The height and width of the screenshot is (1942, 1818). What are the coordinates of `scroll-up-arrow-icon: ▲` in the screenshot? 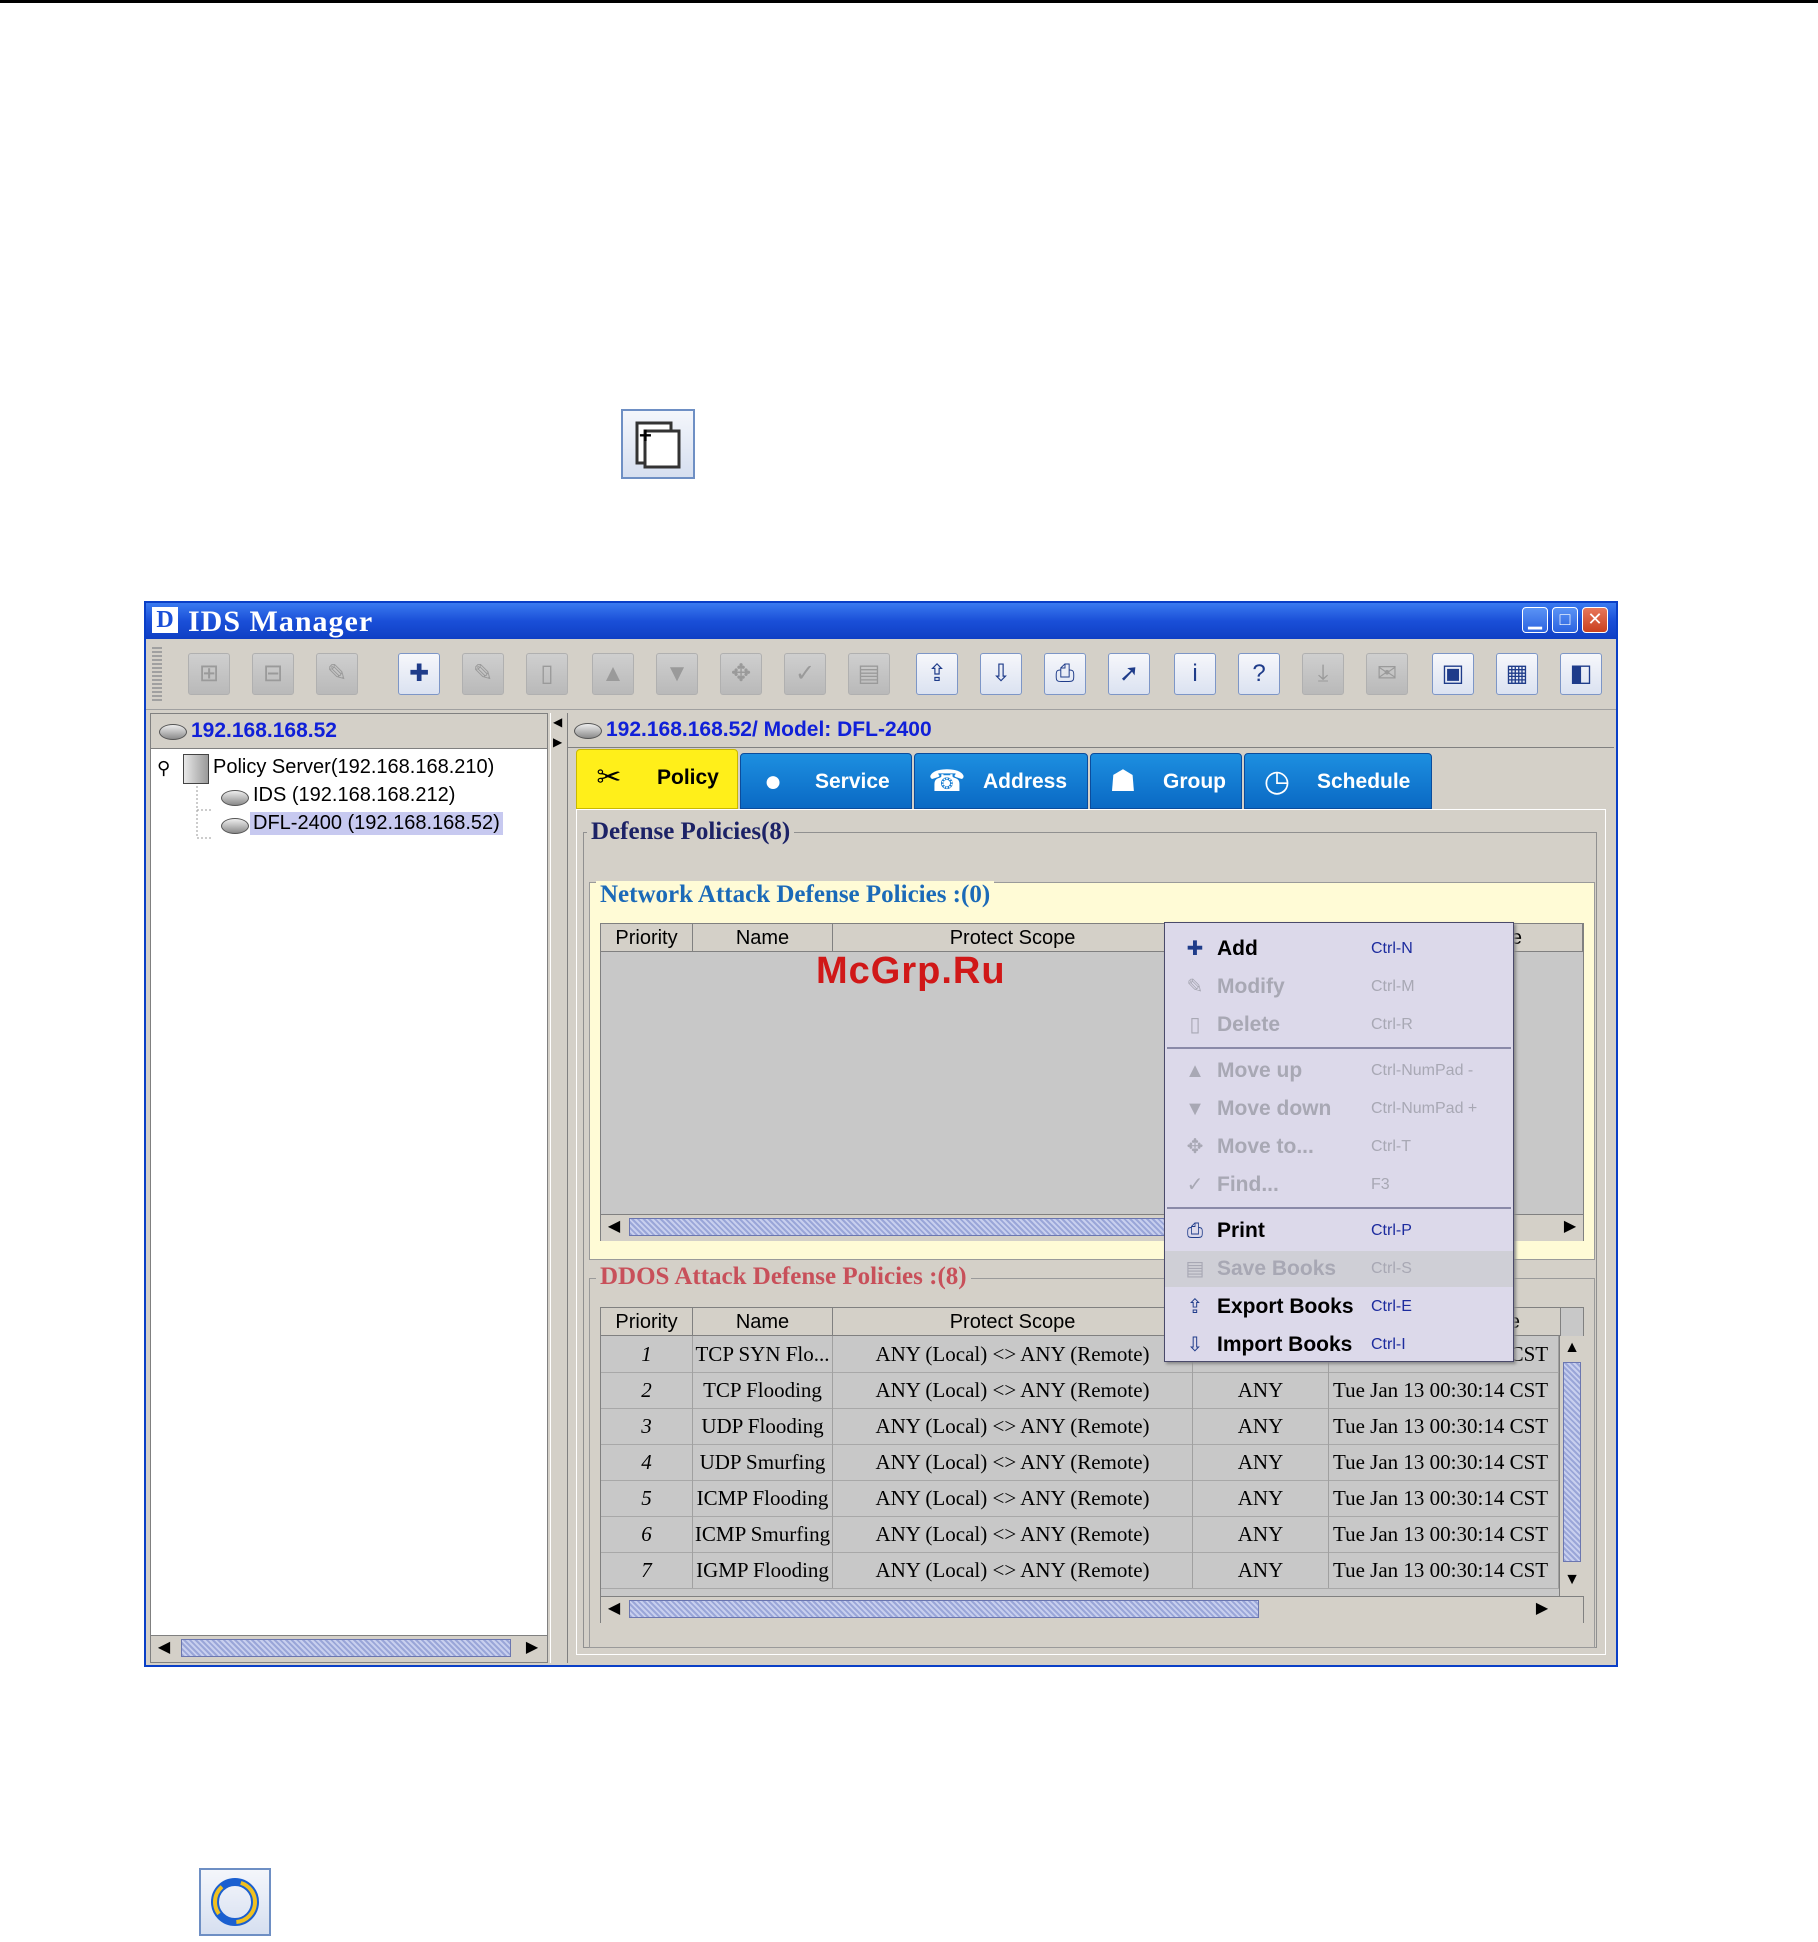 It's located at (1572, 1348).